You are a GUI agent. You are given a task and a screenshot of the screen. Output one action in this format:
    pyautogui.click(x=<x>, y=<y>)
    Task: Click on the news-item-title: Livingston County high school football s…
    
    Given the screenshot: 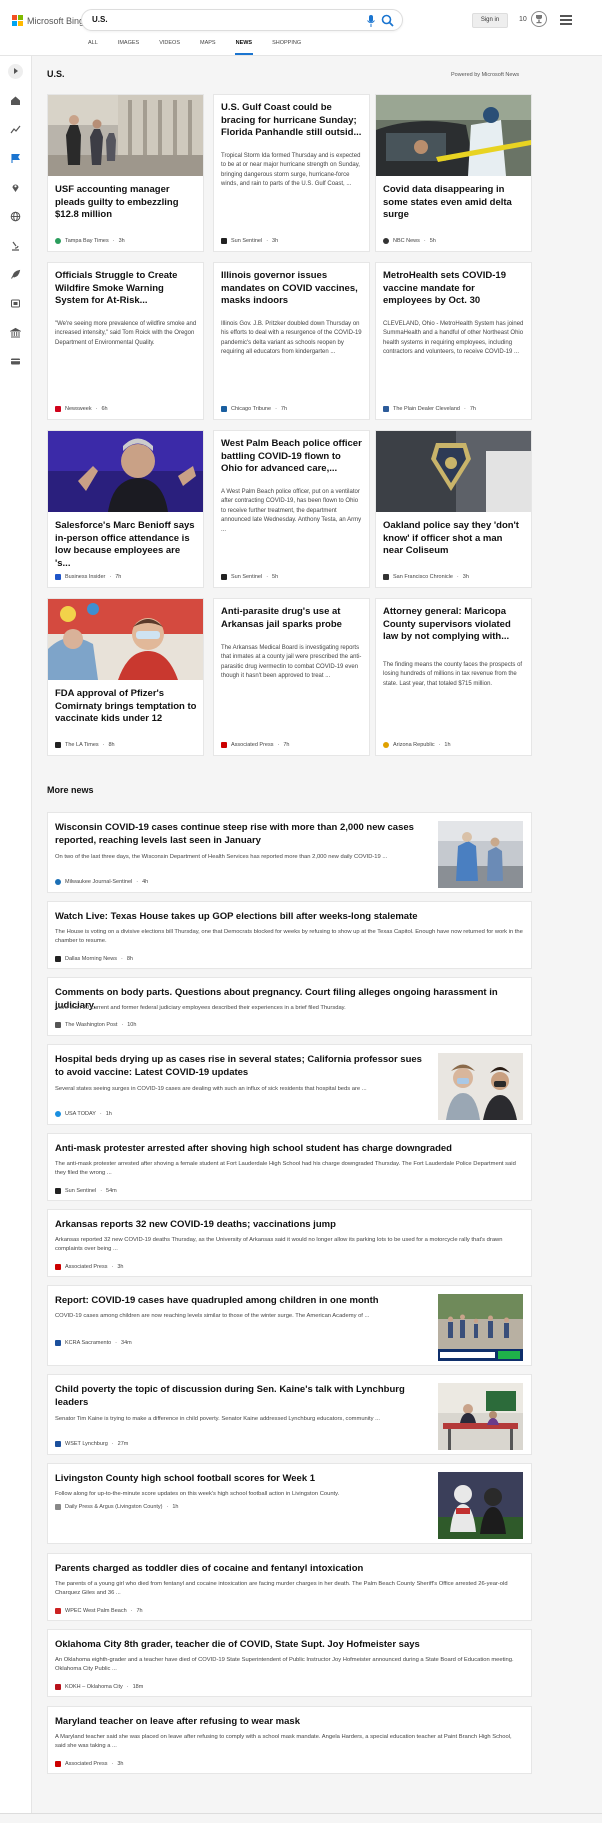 What is the action you would take?
    pyautogui.click(x=240, y=1478)
    